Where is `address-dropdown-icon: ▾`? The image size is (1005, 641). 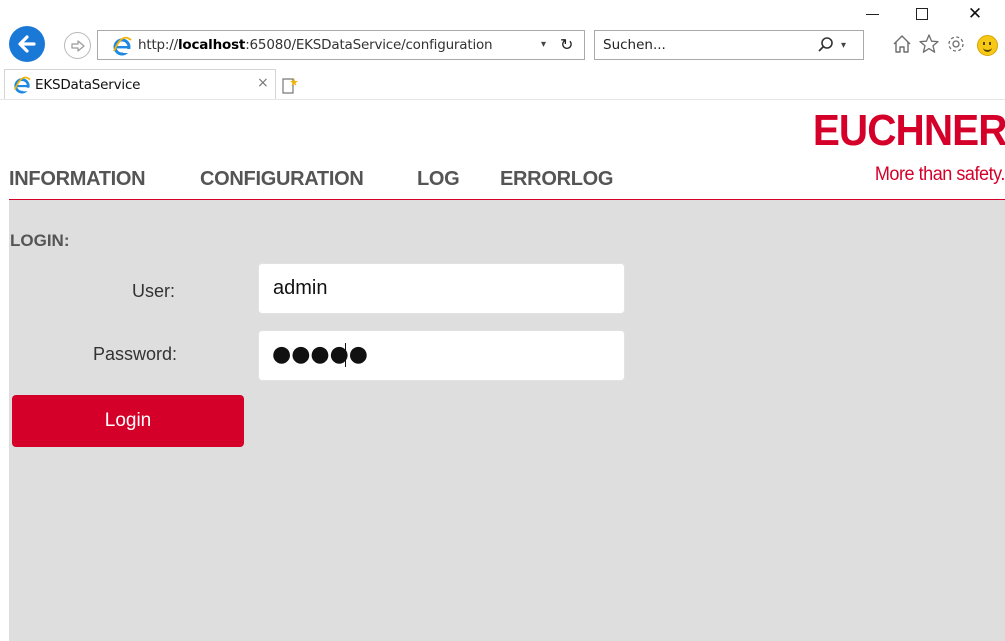
address-dropdown-icon: ▾ is located at coordinates (543, 44).